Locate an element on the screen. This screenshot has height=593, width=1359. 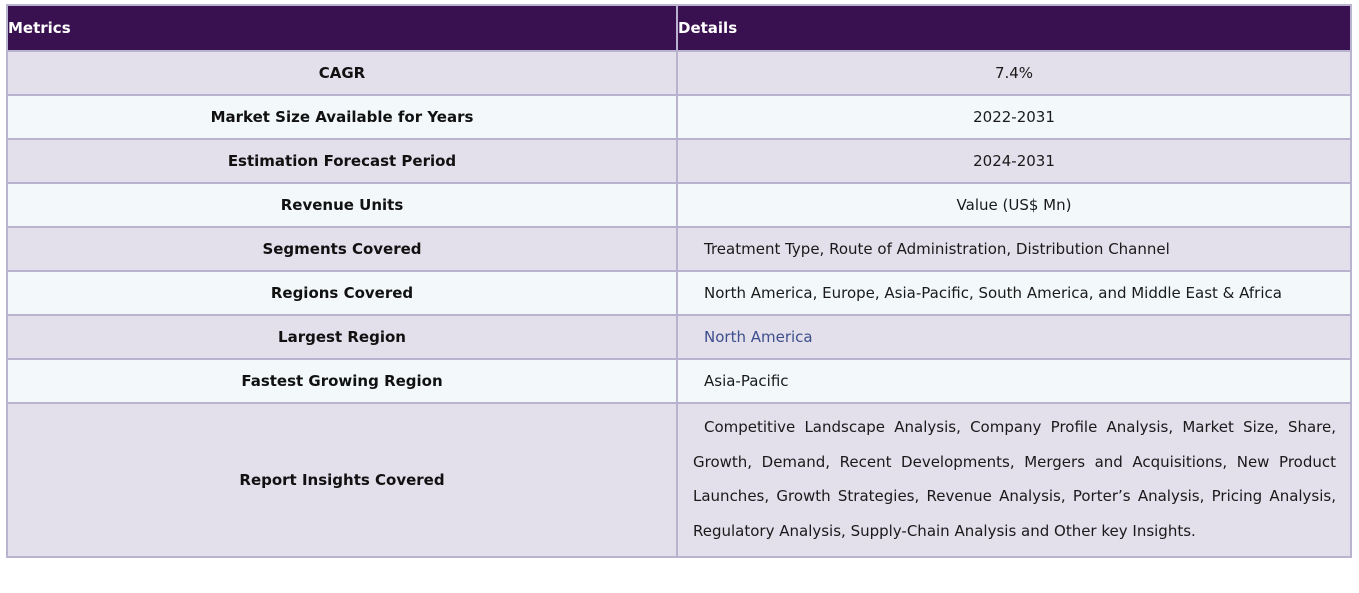
metric-cell: CAGR is located at coordinates (342, 73).